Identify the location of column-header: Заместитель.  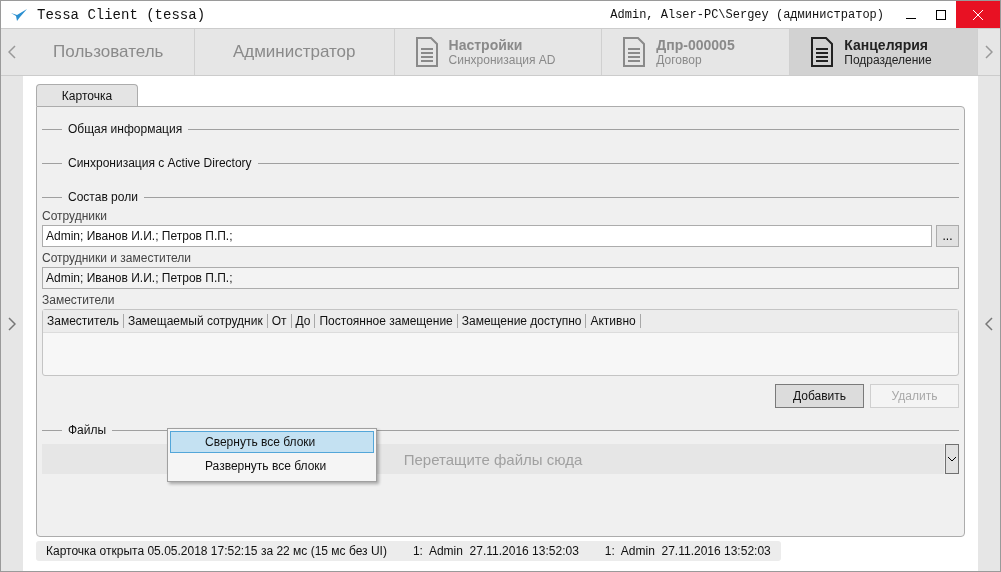
(83, 321).